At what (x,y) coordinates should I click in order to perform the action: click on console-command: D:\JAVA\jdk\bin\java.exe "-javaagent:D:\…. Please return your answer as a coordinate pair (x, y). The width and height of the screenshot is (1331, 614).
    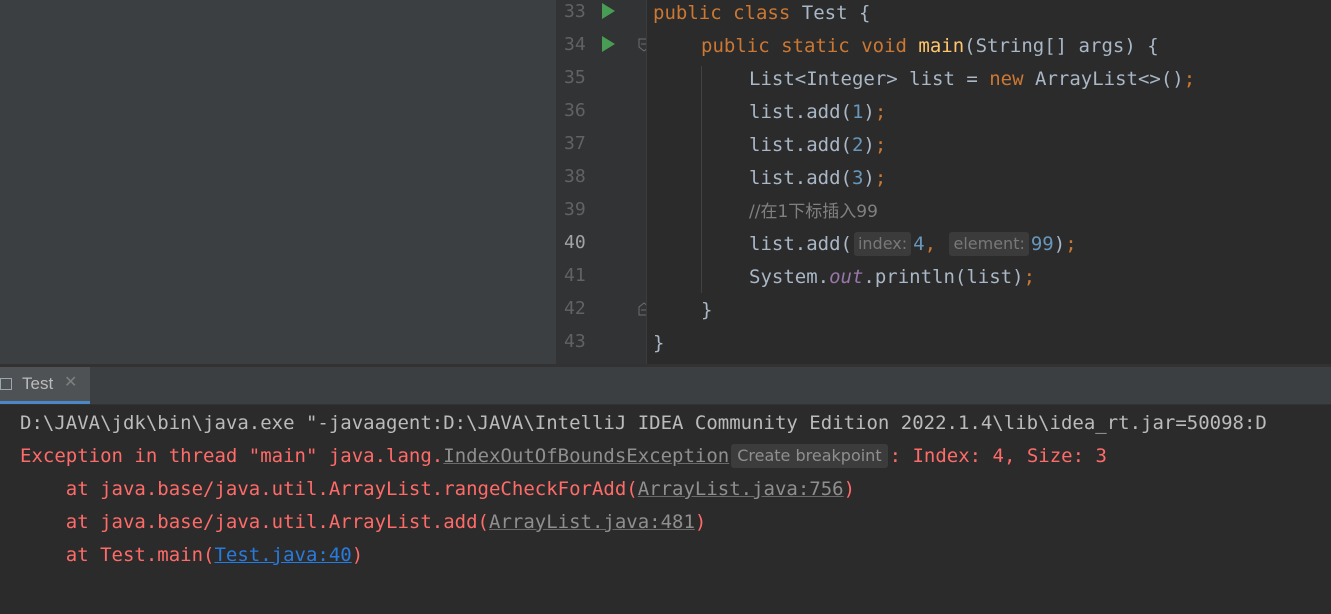
    Looking at the image, I should click on (643, 423).